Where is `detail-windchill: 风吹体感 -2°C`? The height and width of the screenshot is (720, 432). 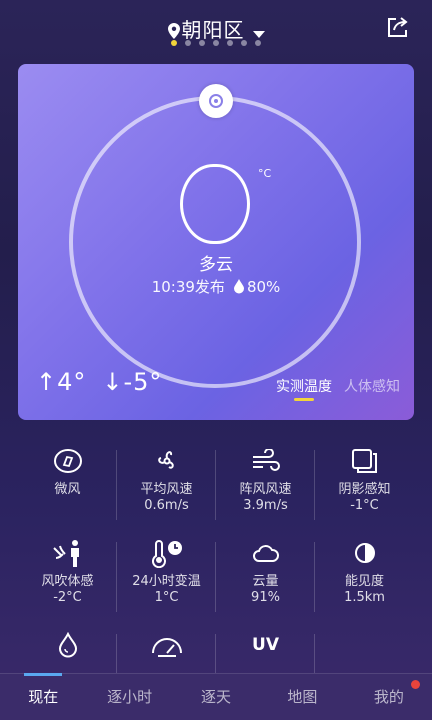
detail-windchill: 风吹体感 -2°C is located at coordinates (67, 578).